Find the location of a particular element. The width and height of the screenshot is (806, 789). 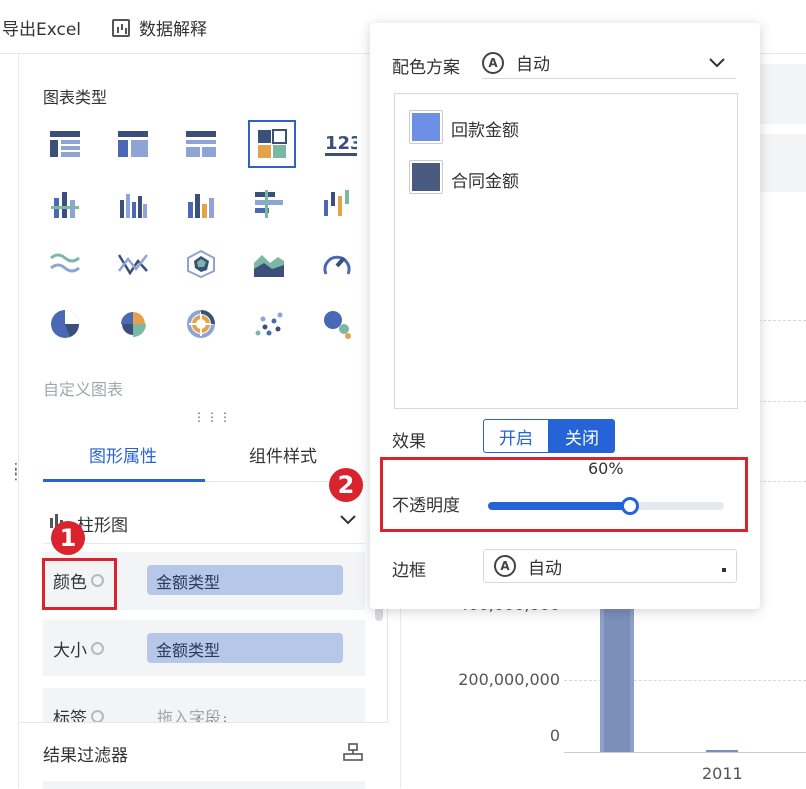

bar-small is located at coordinates (722, 751).